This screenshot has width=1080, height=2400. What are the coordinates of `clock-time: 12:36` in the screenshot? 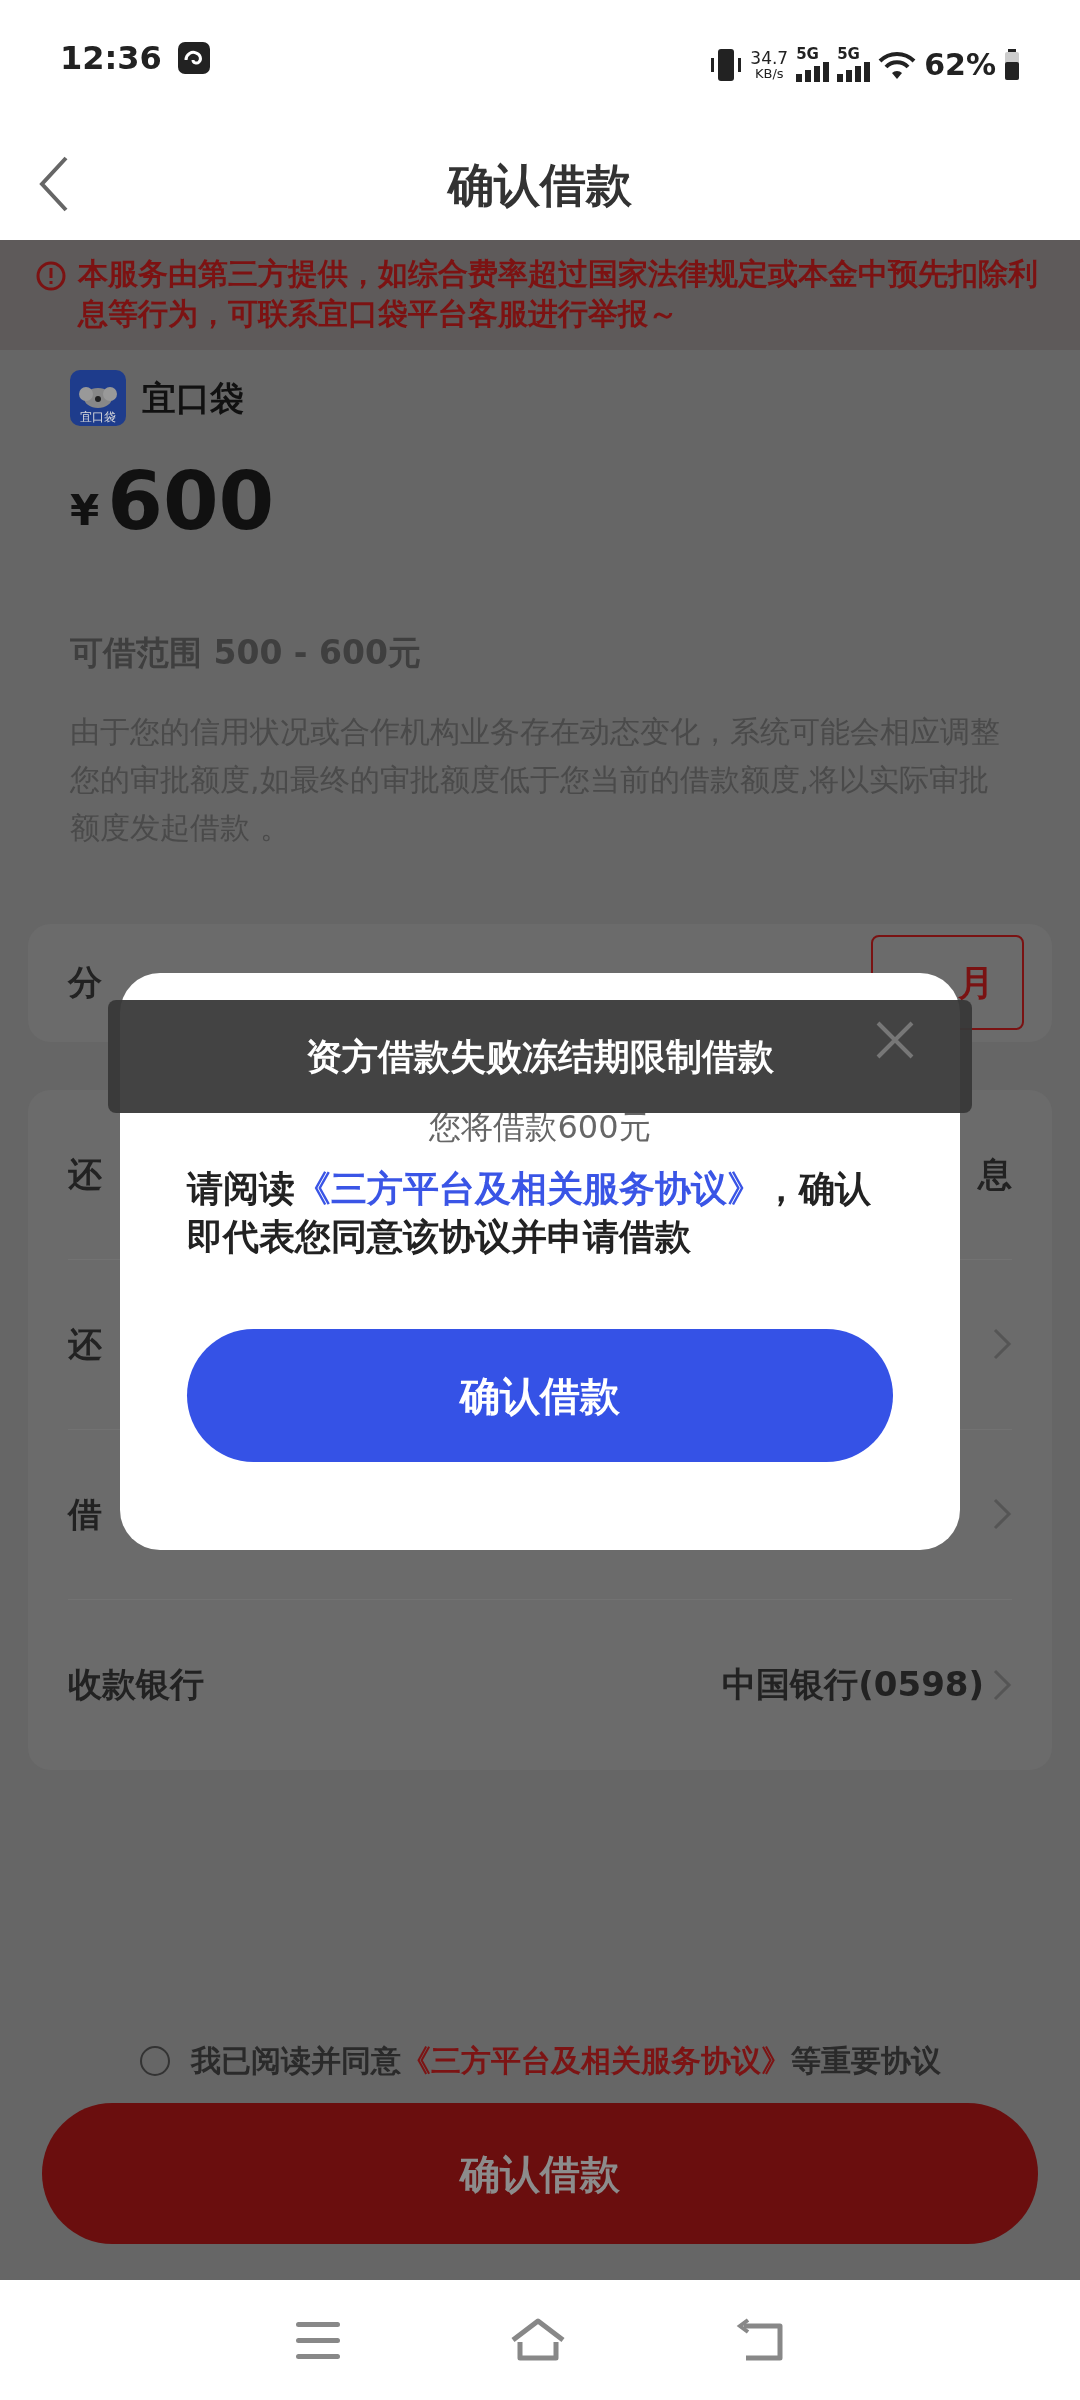 It's located at (111, 58).